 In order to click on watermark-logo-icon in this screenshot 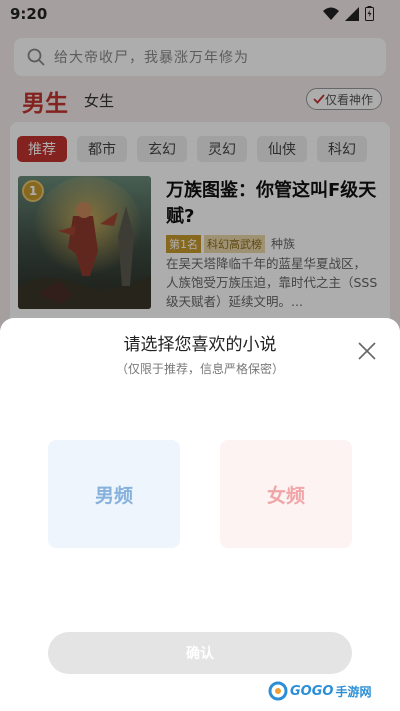, I will do `click(278, 691)`.